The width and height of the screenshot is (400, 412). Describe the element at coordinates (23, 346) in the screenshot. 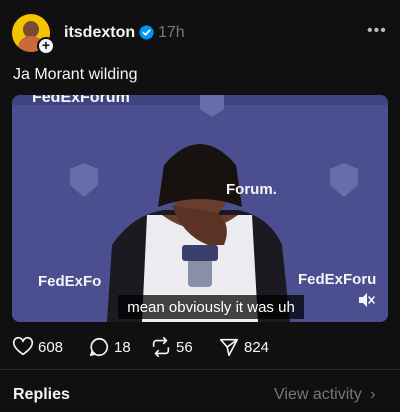

I see `heart-icon` at that location.